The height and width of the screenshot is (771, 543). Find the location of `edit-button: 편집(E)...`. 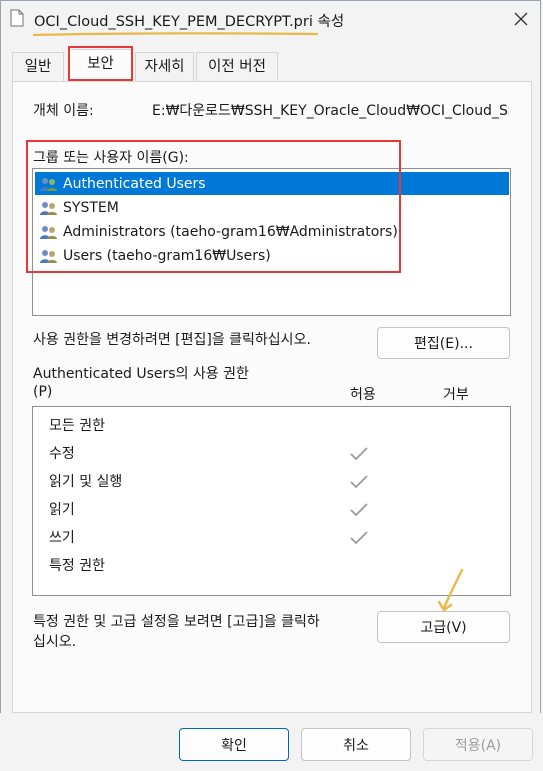

edit-button: 편집(E)... is located at coordinates (443, 343).